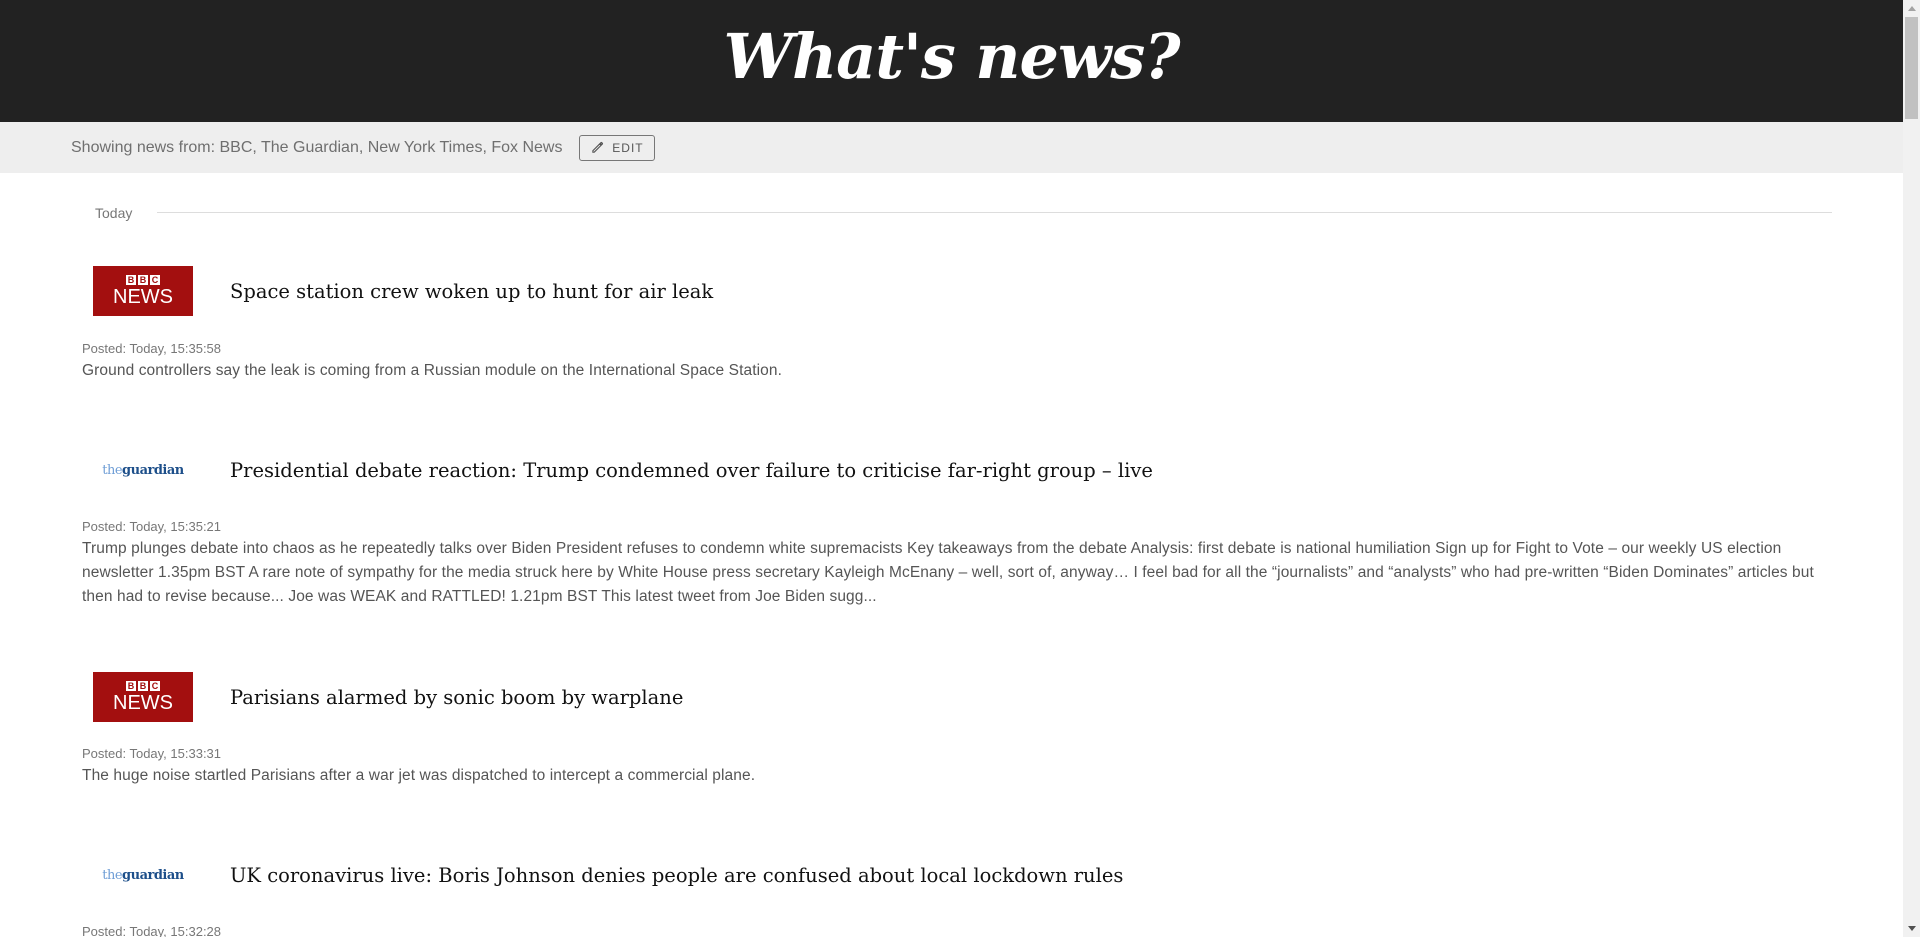 This screenshot has width=1920, height=937. Describe the element at coordinates (994, 212) in the screenshot. I see `section-divider` at that location.